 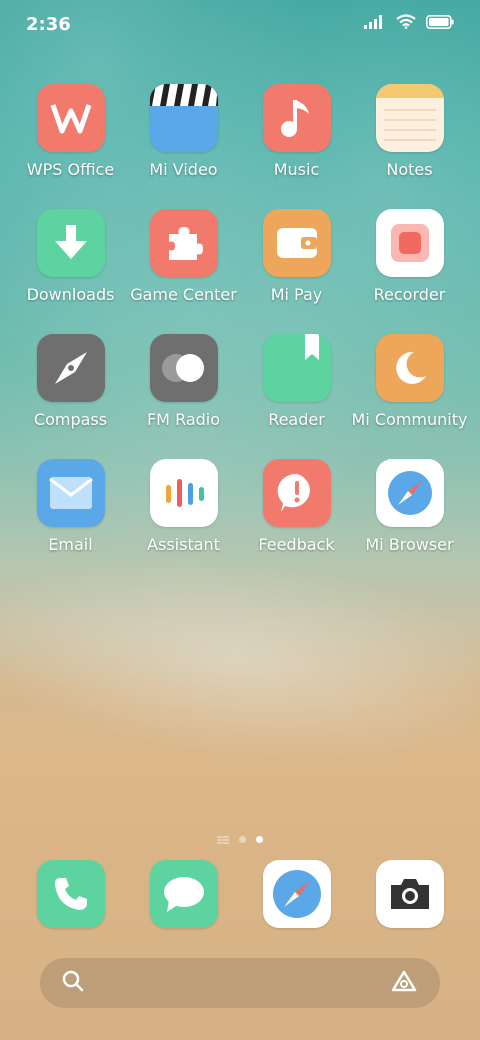 What do you see at coordinates (183, 169) in the screenshot?
I see `app-label: Mi Video` at bounding box center [183, 169].